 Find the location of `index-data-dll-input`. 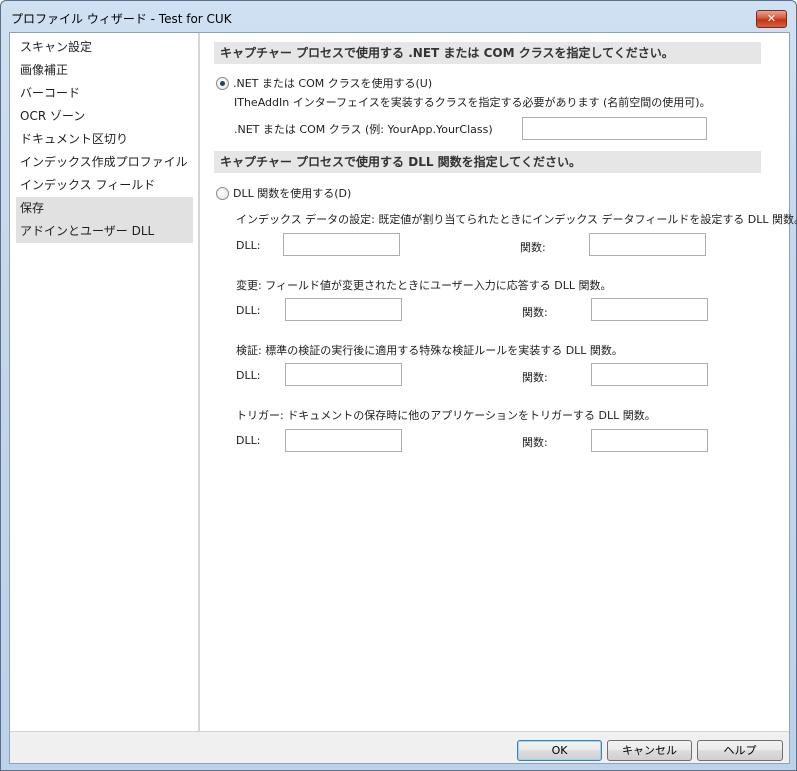

index-data-dll-input is located at coordinates (341, 244).